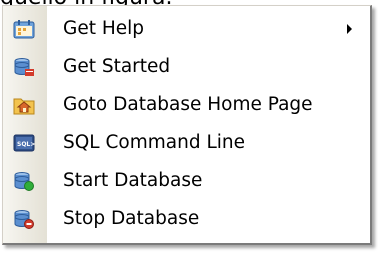 Image resolution: width=378 pixels, height=257 pixels. What do you see at coordinates (186, 67) in the screenshot?
I see `menu-item-get-started: Get Started` at bounding box center [186, 67].